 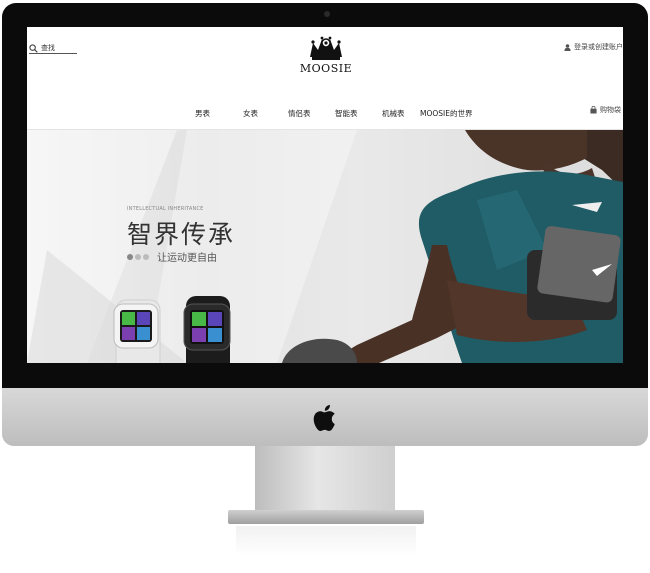 I want to click on smartwatch-white-image, so click(x=137, y=331).